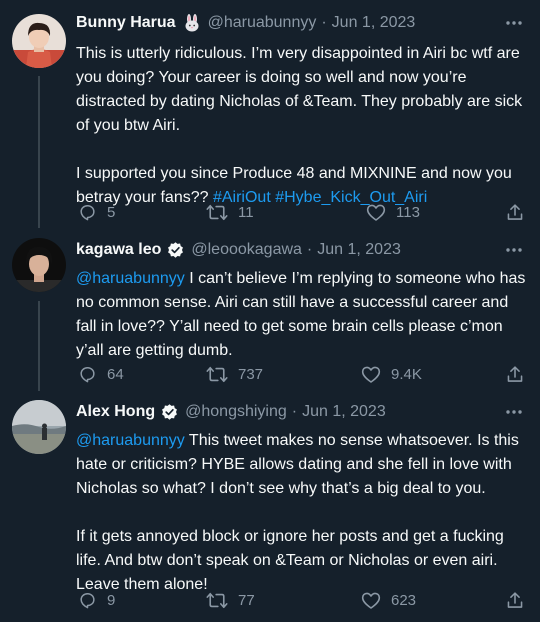 The image size is (540, 622). I want to click on user-handle: @haruabunnyy, so click(262, 23).